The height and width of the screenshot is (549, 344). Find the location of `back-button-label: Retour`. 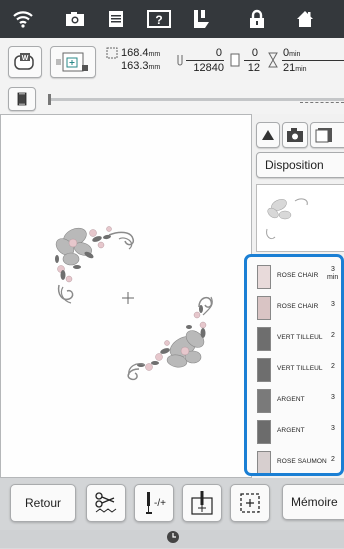

back-button-label: Retour is located at coordinates (43, 503).